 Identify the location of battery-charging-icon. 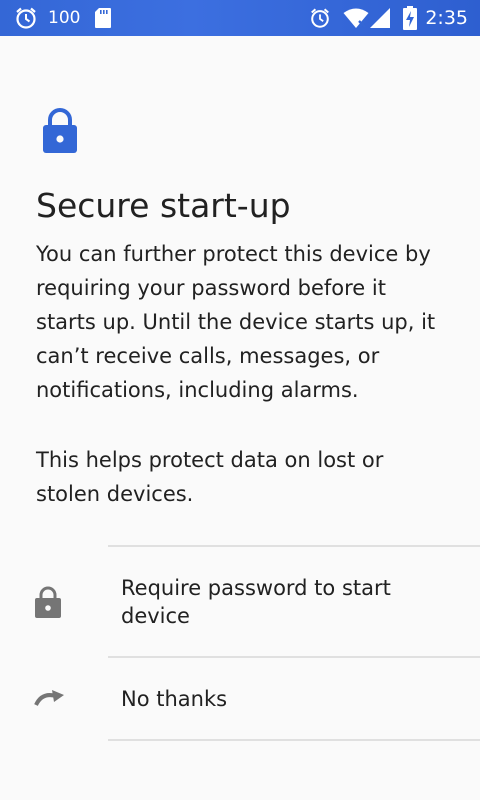
(410, 18).